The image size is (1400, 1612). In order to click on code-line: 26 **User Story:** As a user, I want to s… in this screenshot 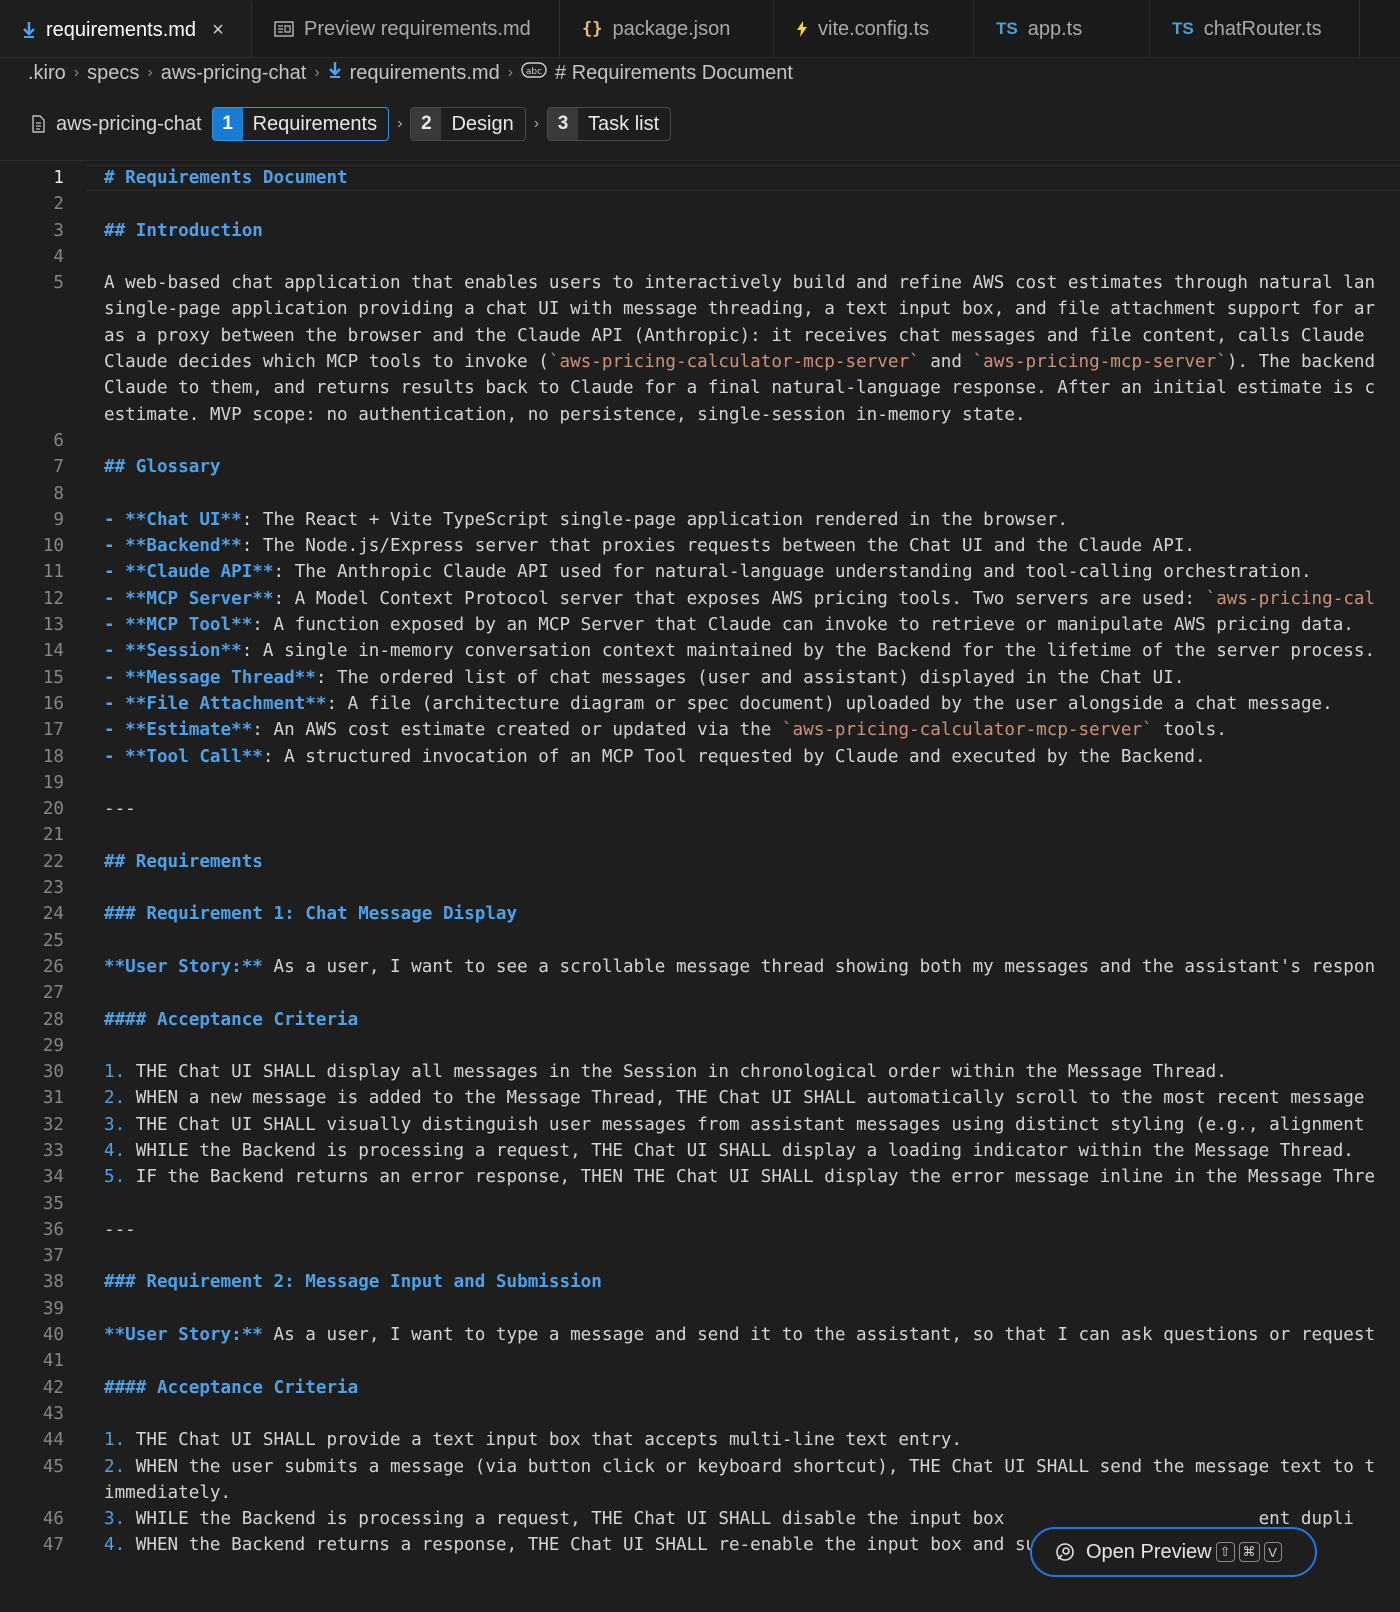, I will do `click(700, 967)`.